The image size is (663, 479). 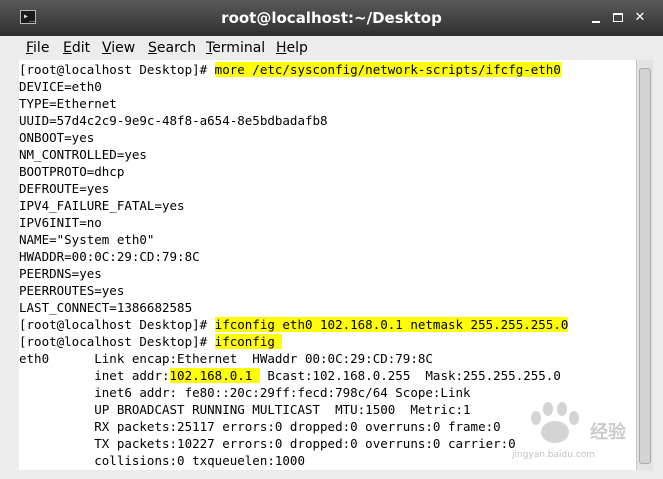 I want to click on maximize-button, so click(x=618, y=18).